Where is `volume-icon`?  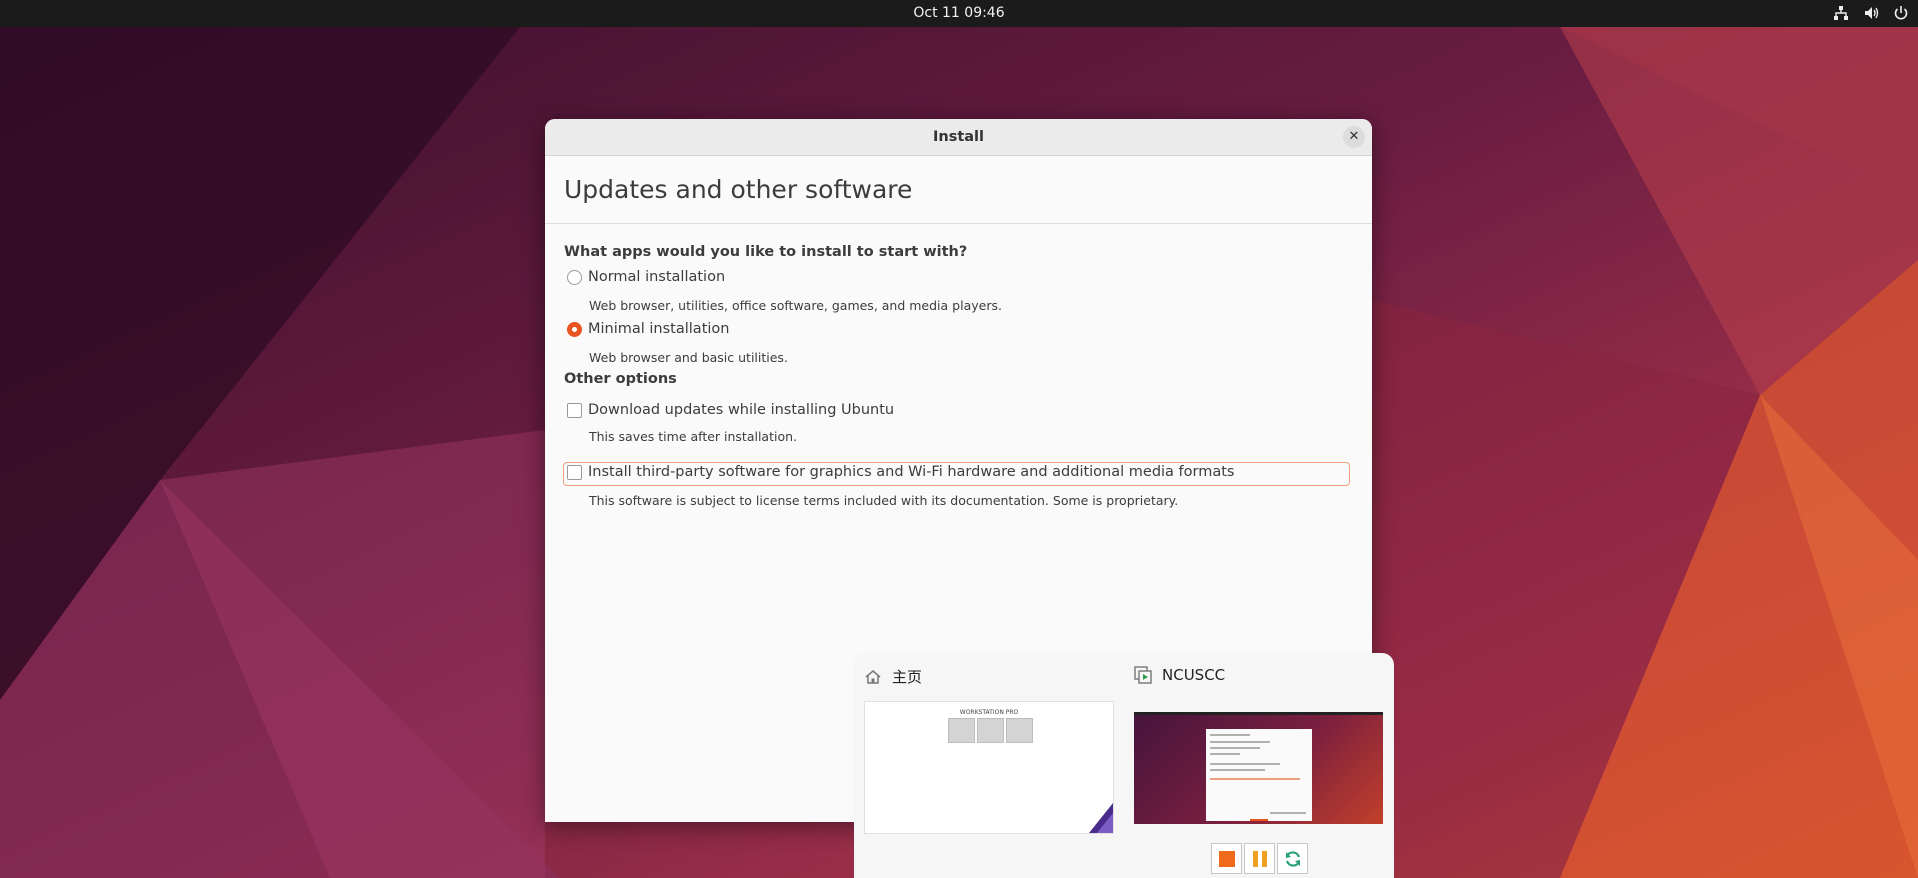 volume-icon is located at coordinates (1871, 13).